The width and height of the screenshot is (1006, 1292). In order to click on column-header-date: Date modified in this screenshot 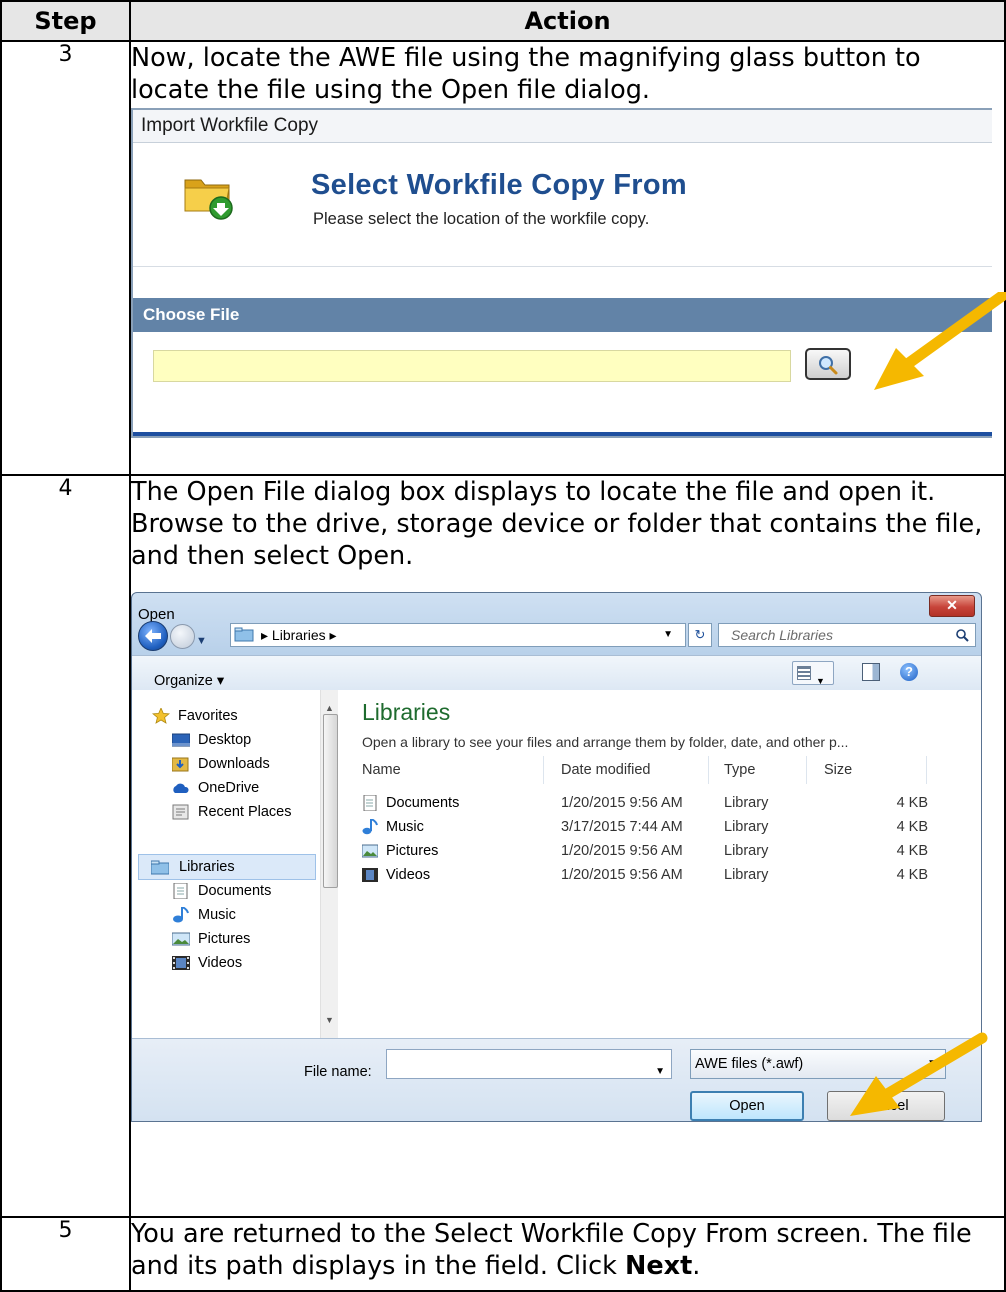, I will do `click(605, 770)`.